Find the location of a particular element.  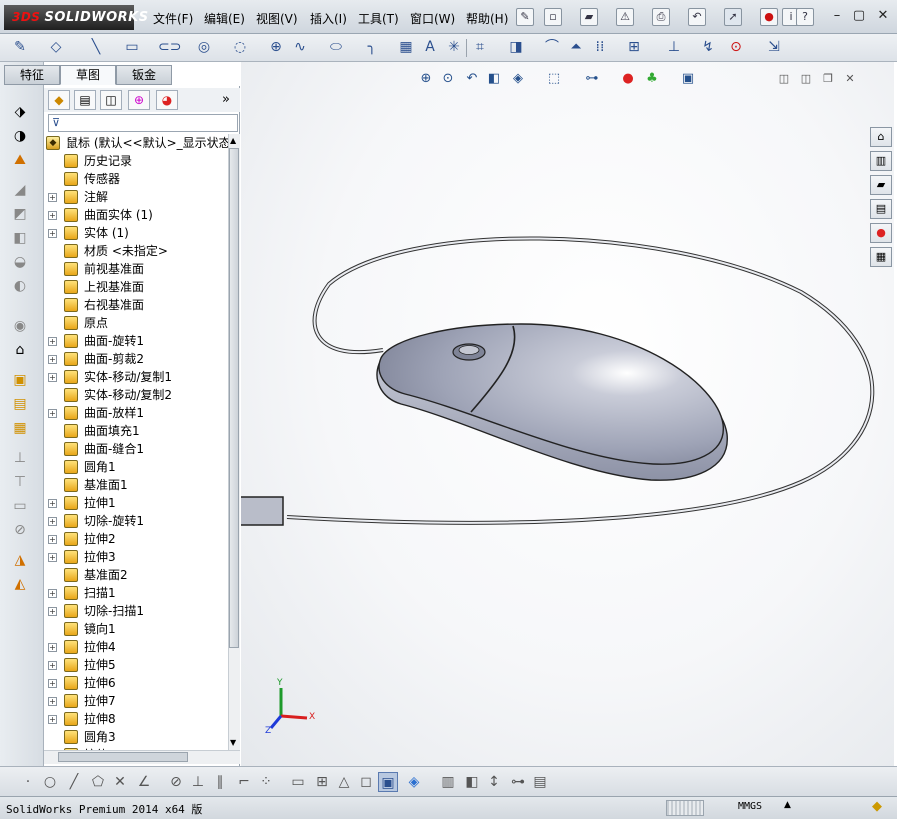

instant2d-icon: ⇲ is located at coordinates (774, 47).